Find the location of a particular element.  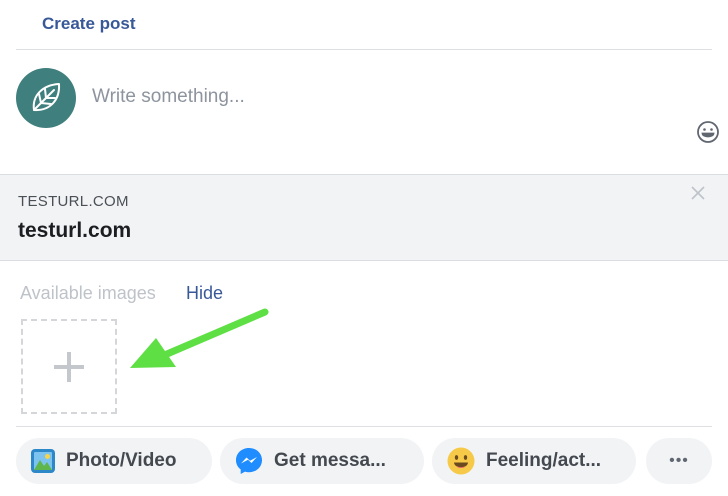

photo-video-label: Photo/Video is located at coordinates (121, 460).